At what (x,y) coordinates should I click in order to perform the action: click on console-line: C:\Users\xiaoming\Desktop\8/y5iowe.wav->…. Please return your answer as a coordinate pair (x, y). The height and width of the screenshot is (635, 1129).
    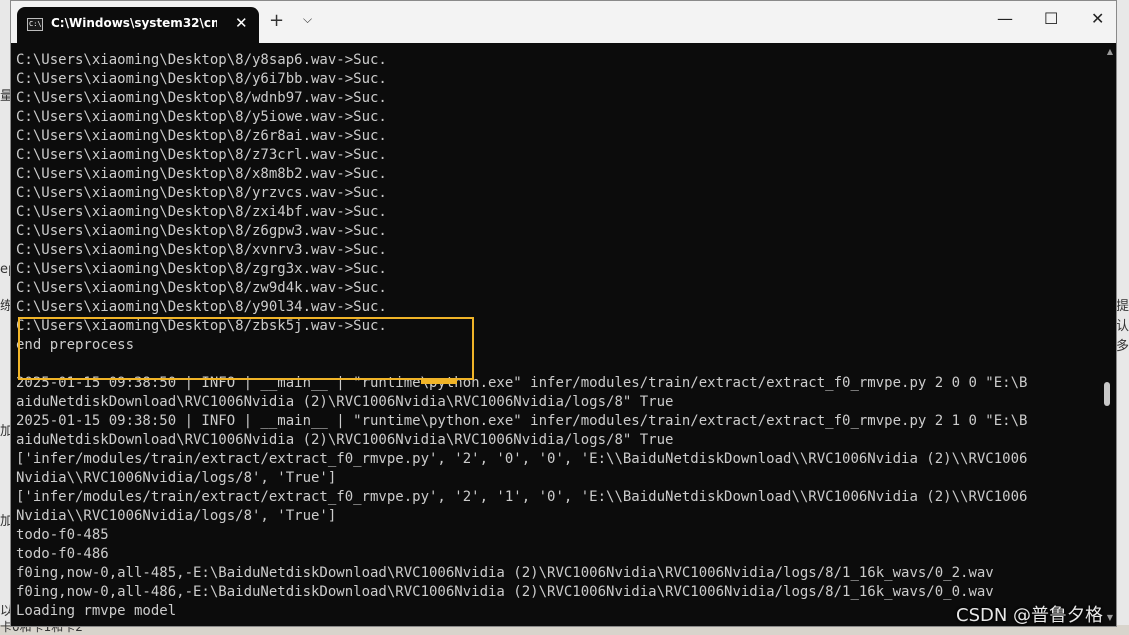
    Looking at the image, I should click on (201, 117).